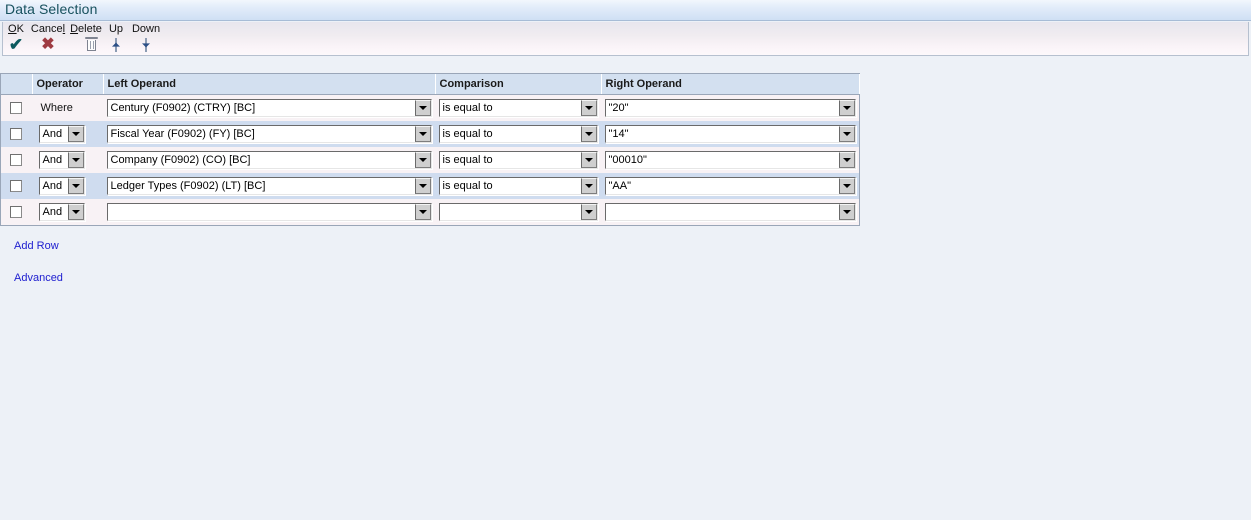 This screenshot has height=520, width=1251. I want to click on right-operand-select: "00010", so click(730, 160).